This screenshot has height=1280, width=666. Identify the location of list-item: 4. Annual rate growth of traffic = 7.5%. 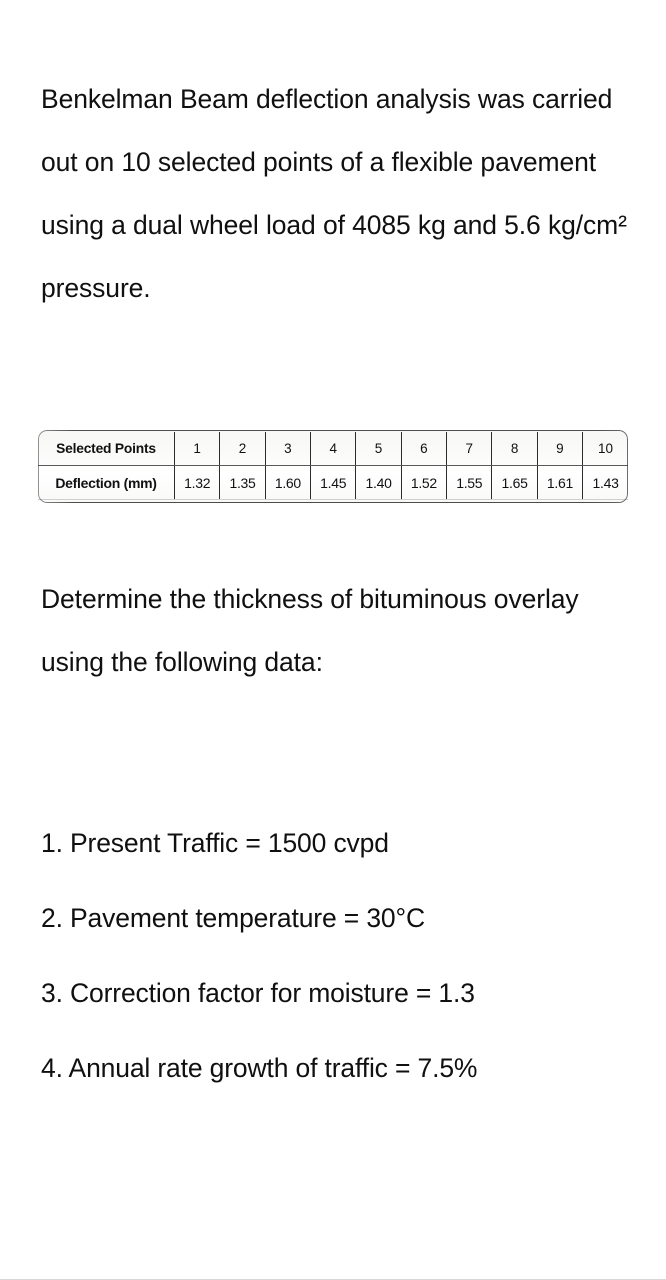
(259, 1068).